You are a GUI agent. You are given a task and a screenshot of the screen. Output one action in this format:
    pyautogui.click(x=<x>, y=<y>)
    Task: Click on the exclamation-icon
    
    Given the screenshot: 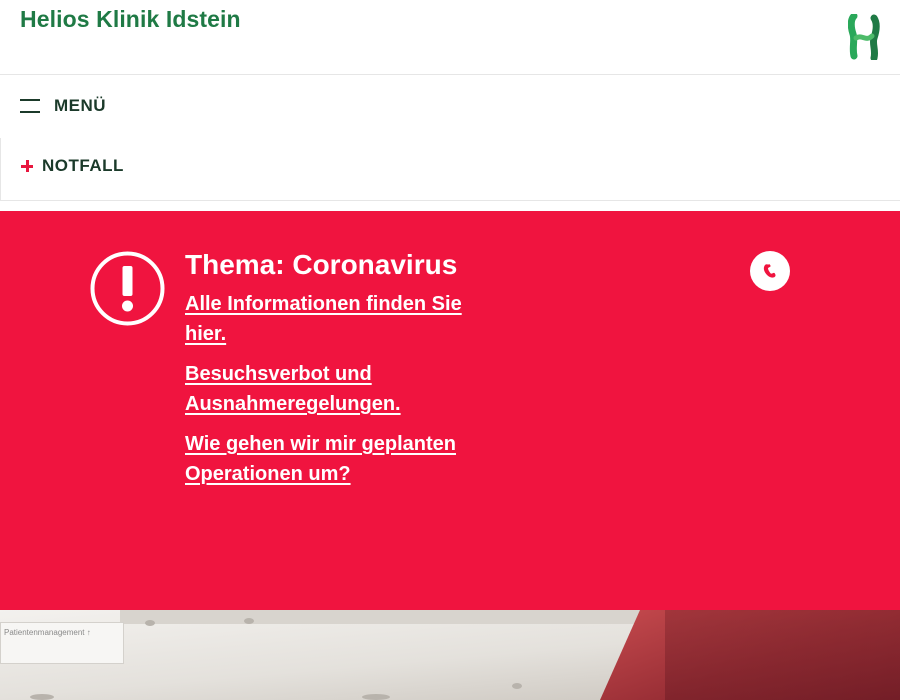 What is the action you would take?
    pyautogui.click(x=127, y=288)
    